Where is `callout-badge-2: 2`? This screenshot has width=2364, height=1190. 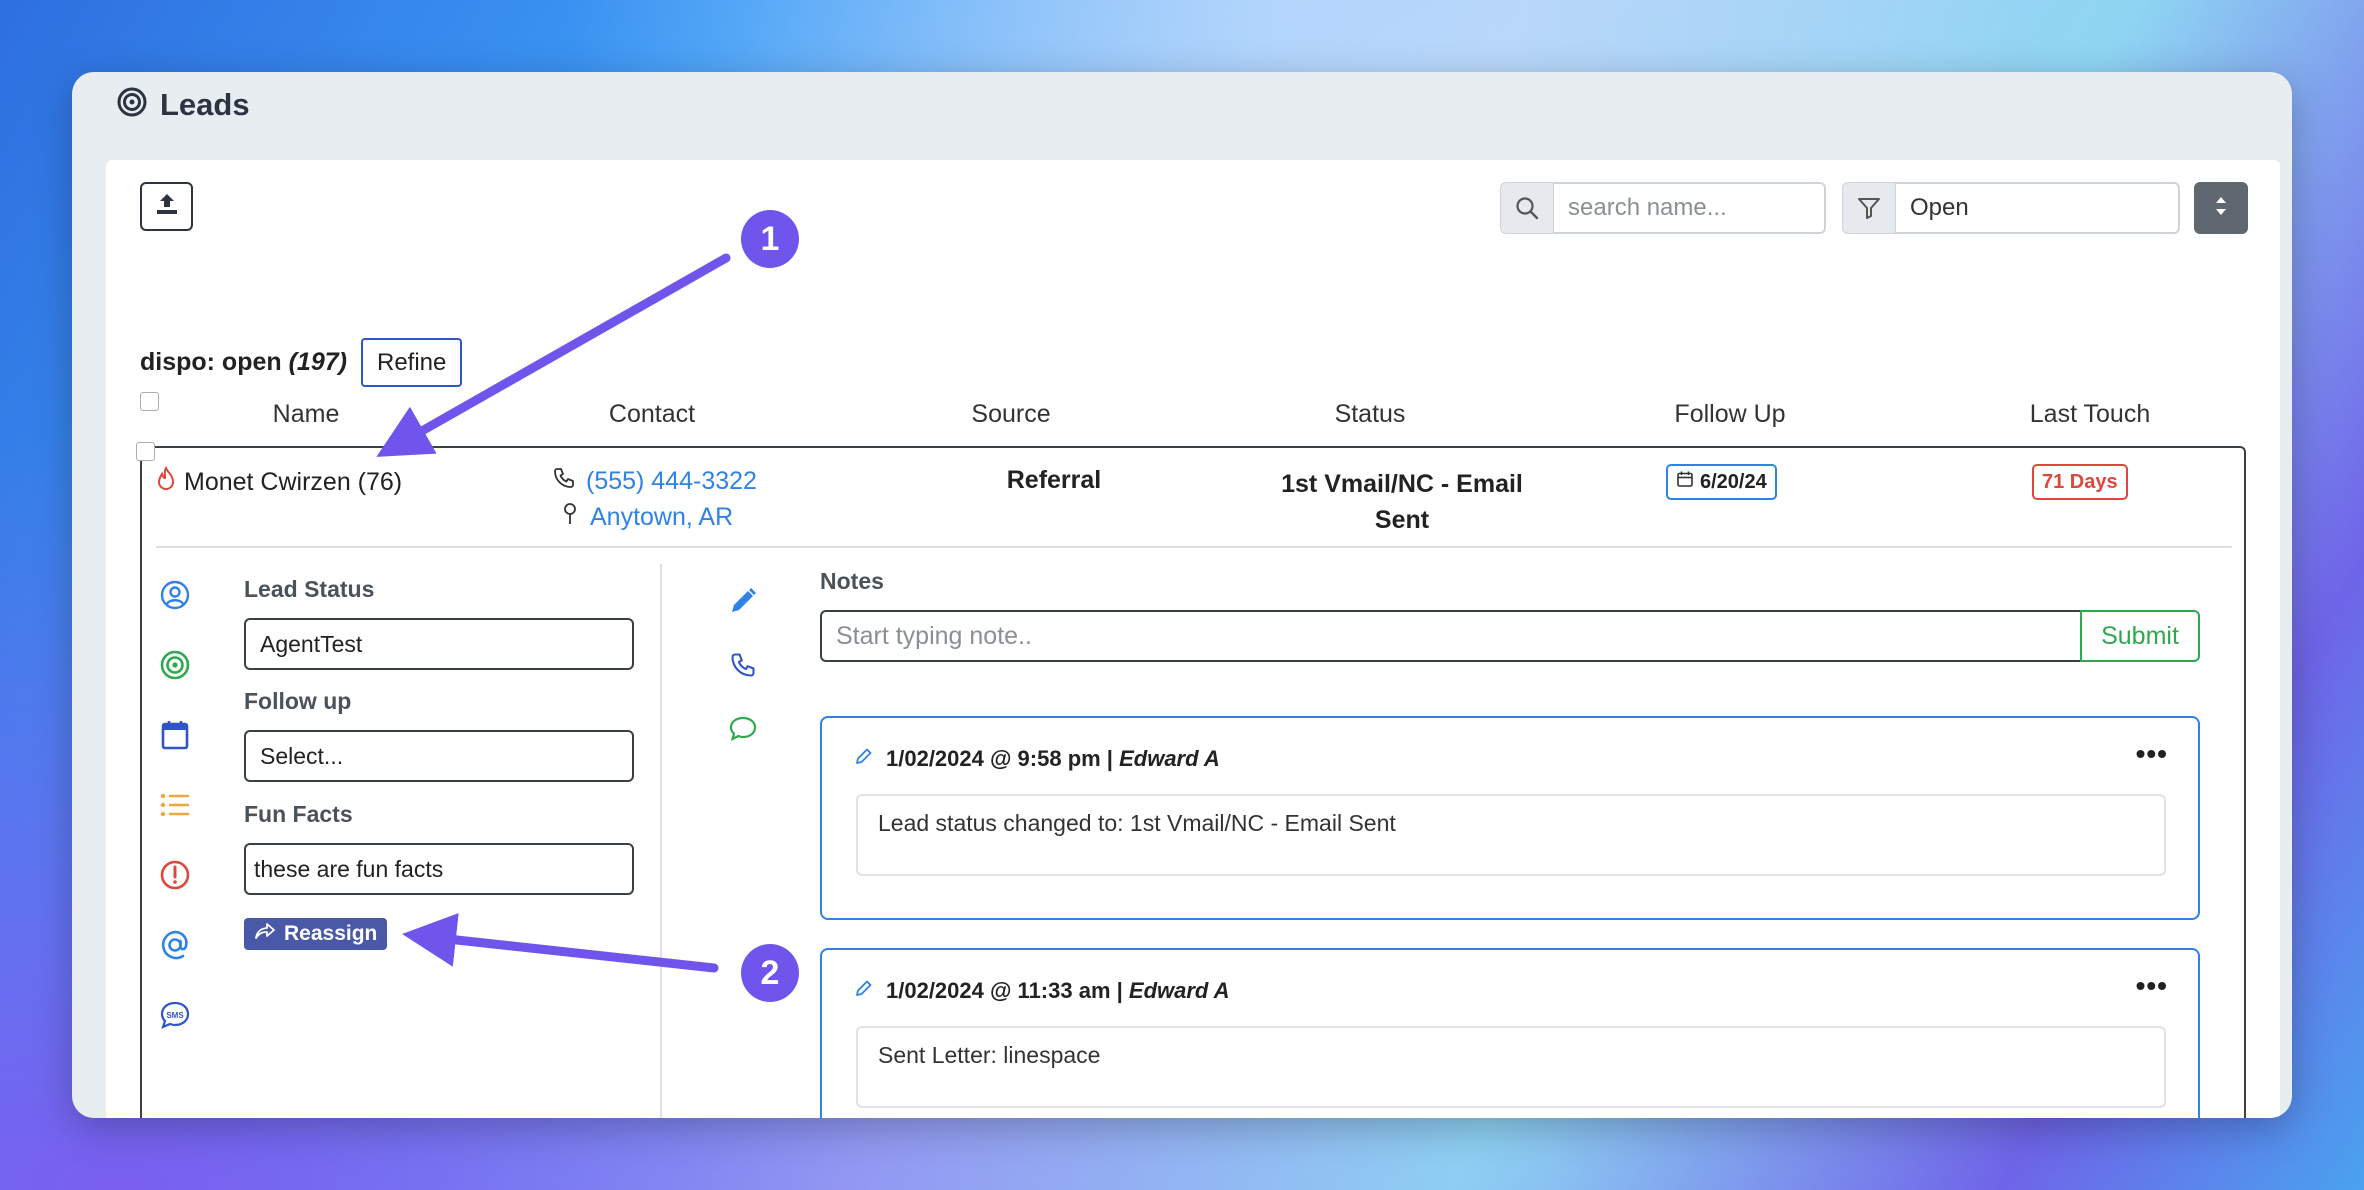 callout-badge-2: 2 is located at coordinates (770, 973).